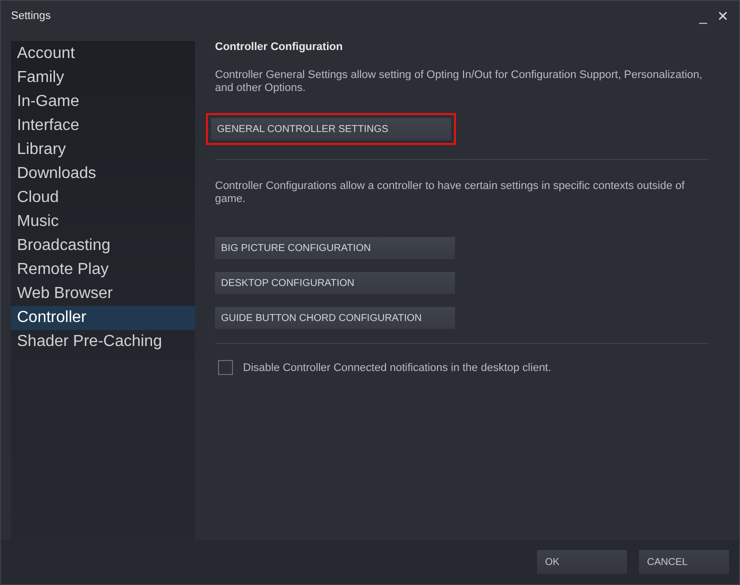 Image resolution: width=740 pixels, height=585 pixels. What do you see at coordinates (103, 222) in the screenshot?
I see `sidebar-item: Music` at bounding box center [103, 222].